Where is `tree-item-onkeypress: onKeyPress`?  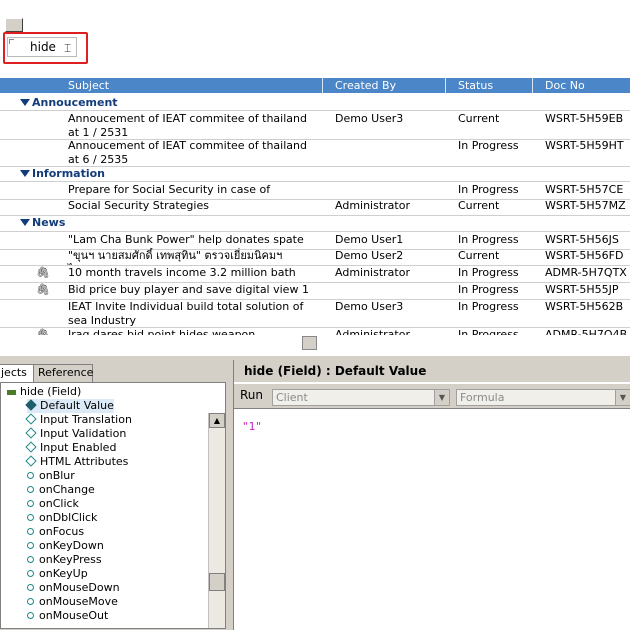 tree-item-onkeypress: onKeyPress is located at coordinates (64, 560).